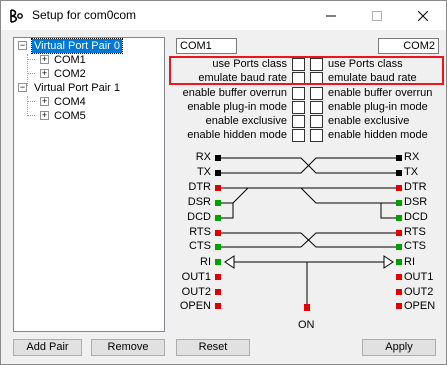 The width and height of the screenshot is (447, 365). Describe the element at coordinates (307, 307) in the screenshot. I see `on-dot` at that location.